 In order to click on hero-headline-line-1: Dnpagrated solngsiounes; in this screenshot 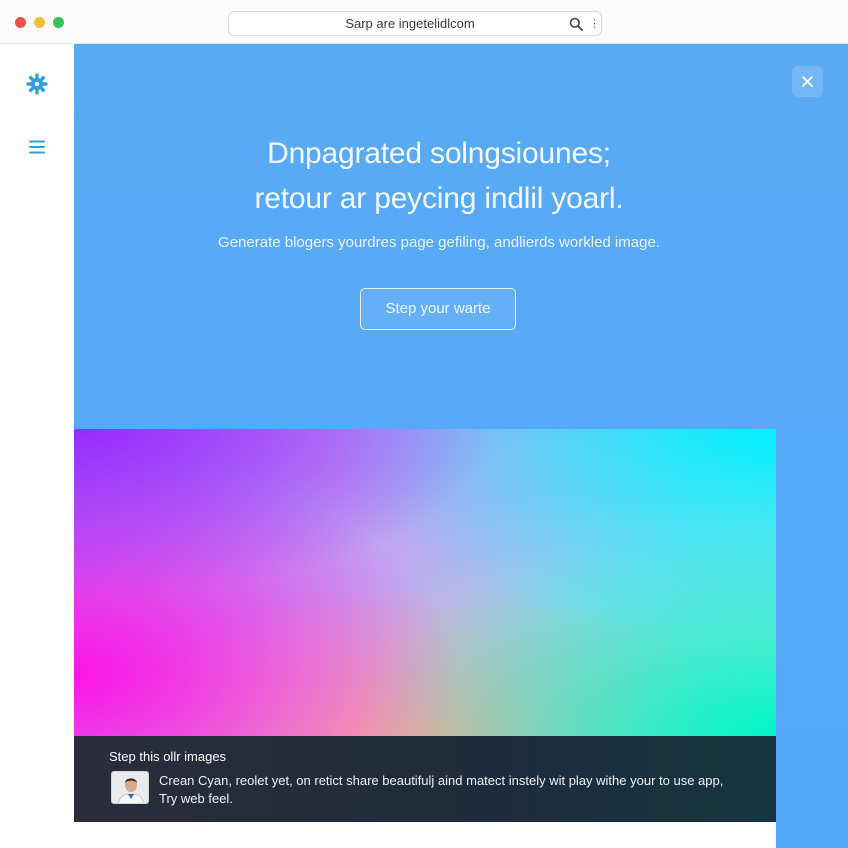, I will do `click(439, 153)`.